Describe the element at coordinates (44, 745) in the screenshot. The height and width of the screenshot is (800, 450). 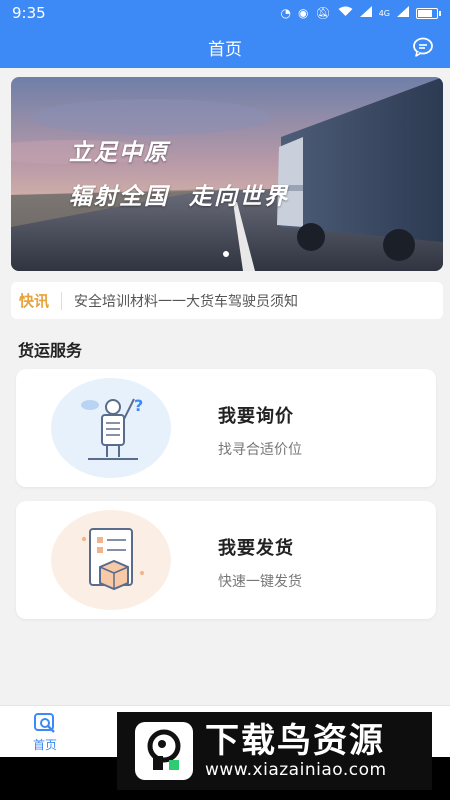
I see `tab-home-label: 首页` at that location.